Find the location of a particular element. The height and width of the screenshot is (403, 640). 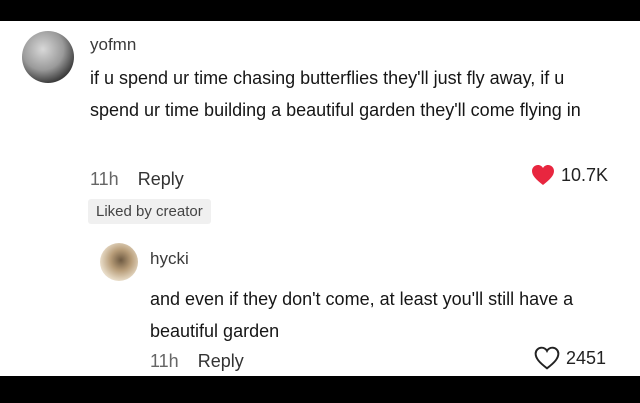

reply-like-button: 2451 is located at coordinates (570, 358).